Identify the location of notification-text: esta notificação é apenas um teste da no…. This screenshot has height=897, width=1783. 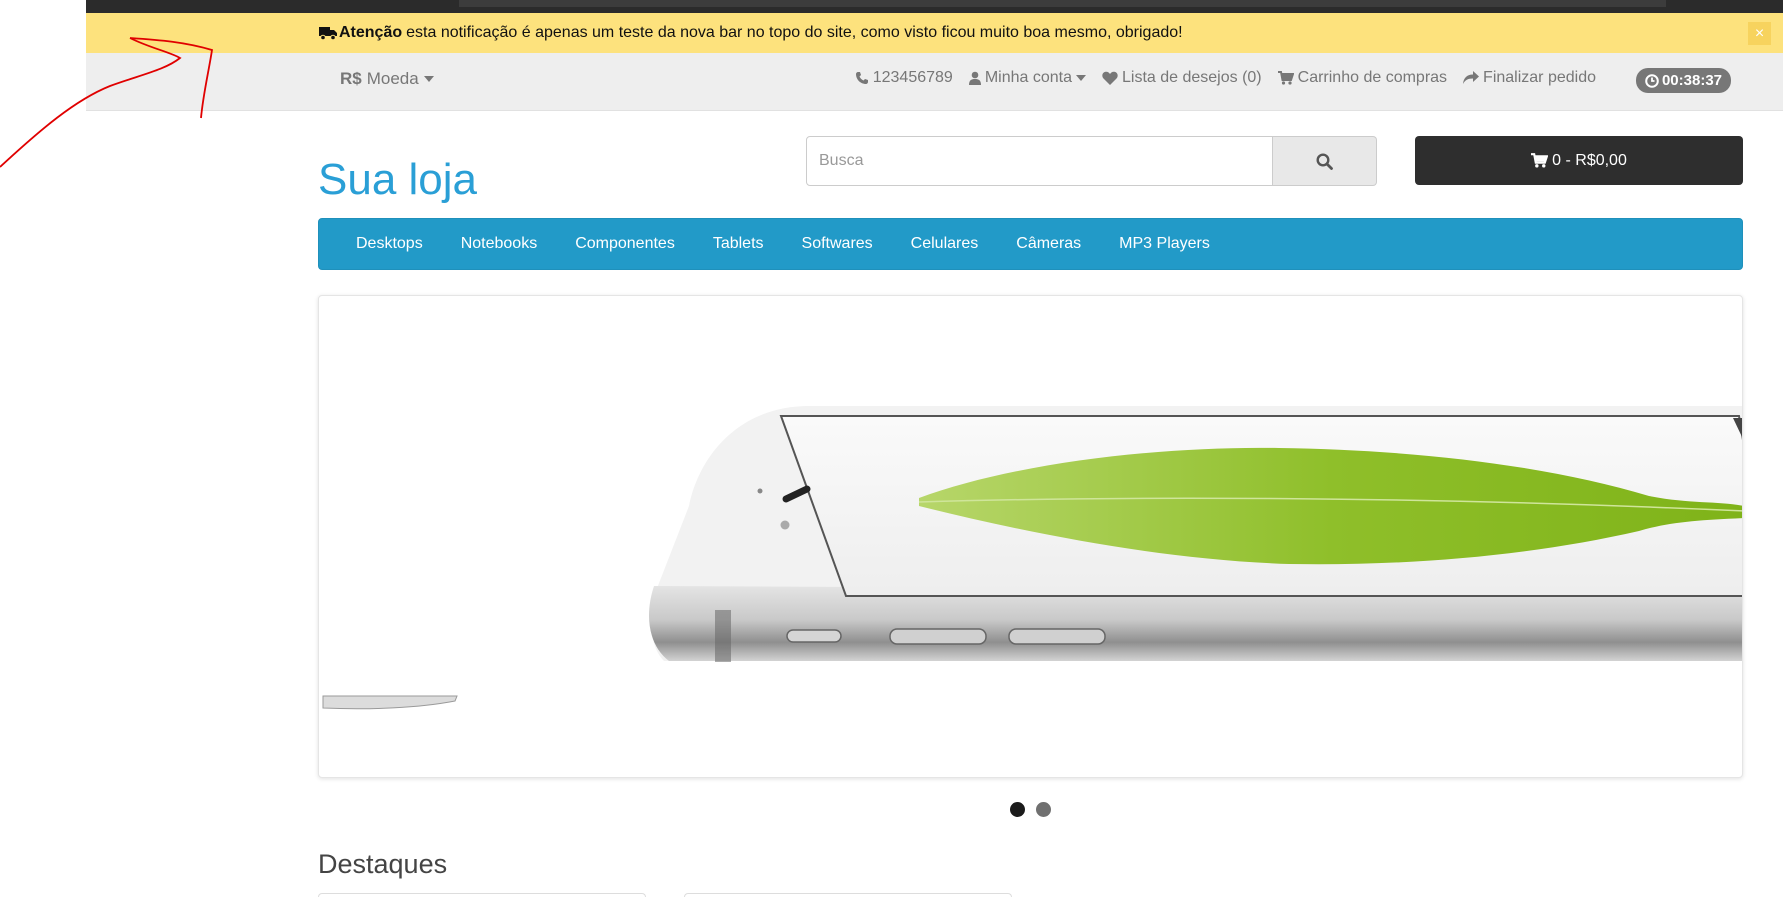
(794, 32).